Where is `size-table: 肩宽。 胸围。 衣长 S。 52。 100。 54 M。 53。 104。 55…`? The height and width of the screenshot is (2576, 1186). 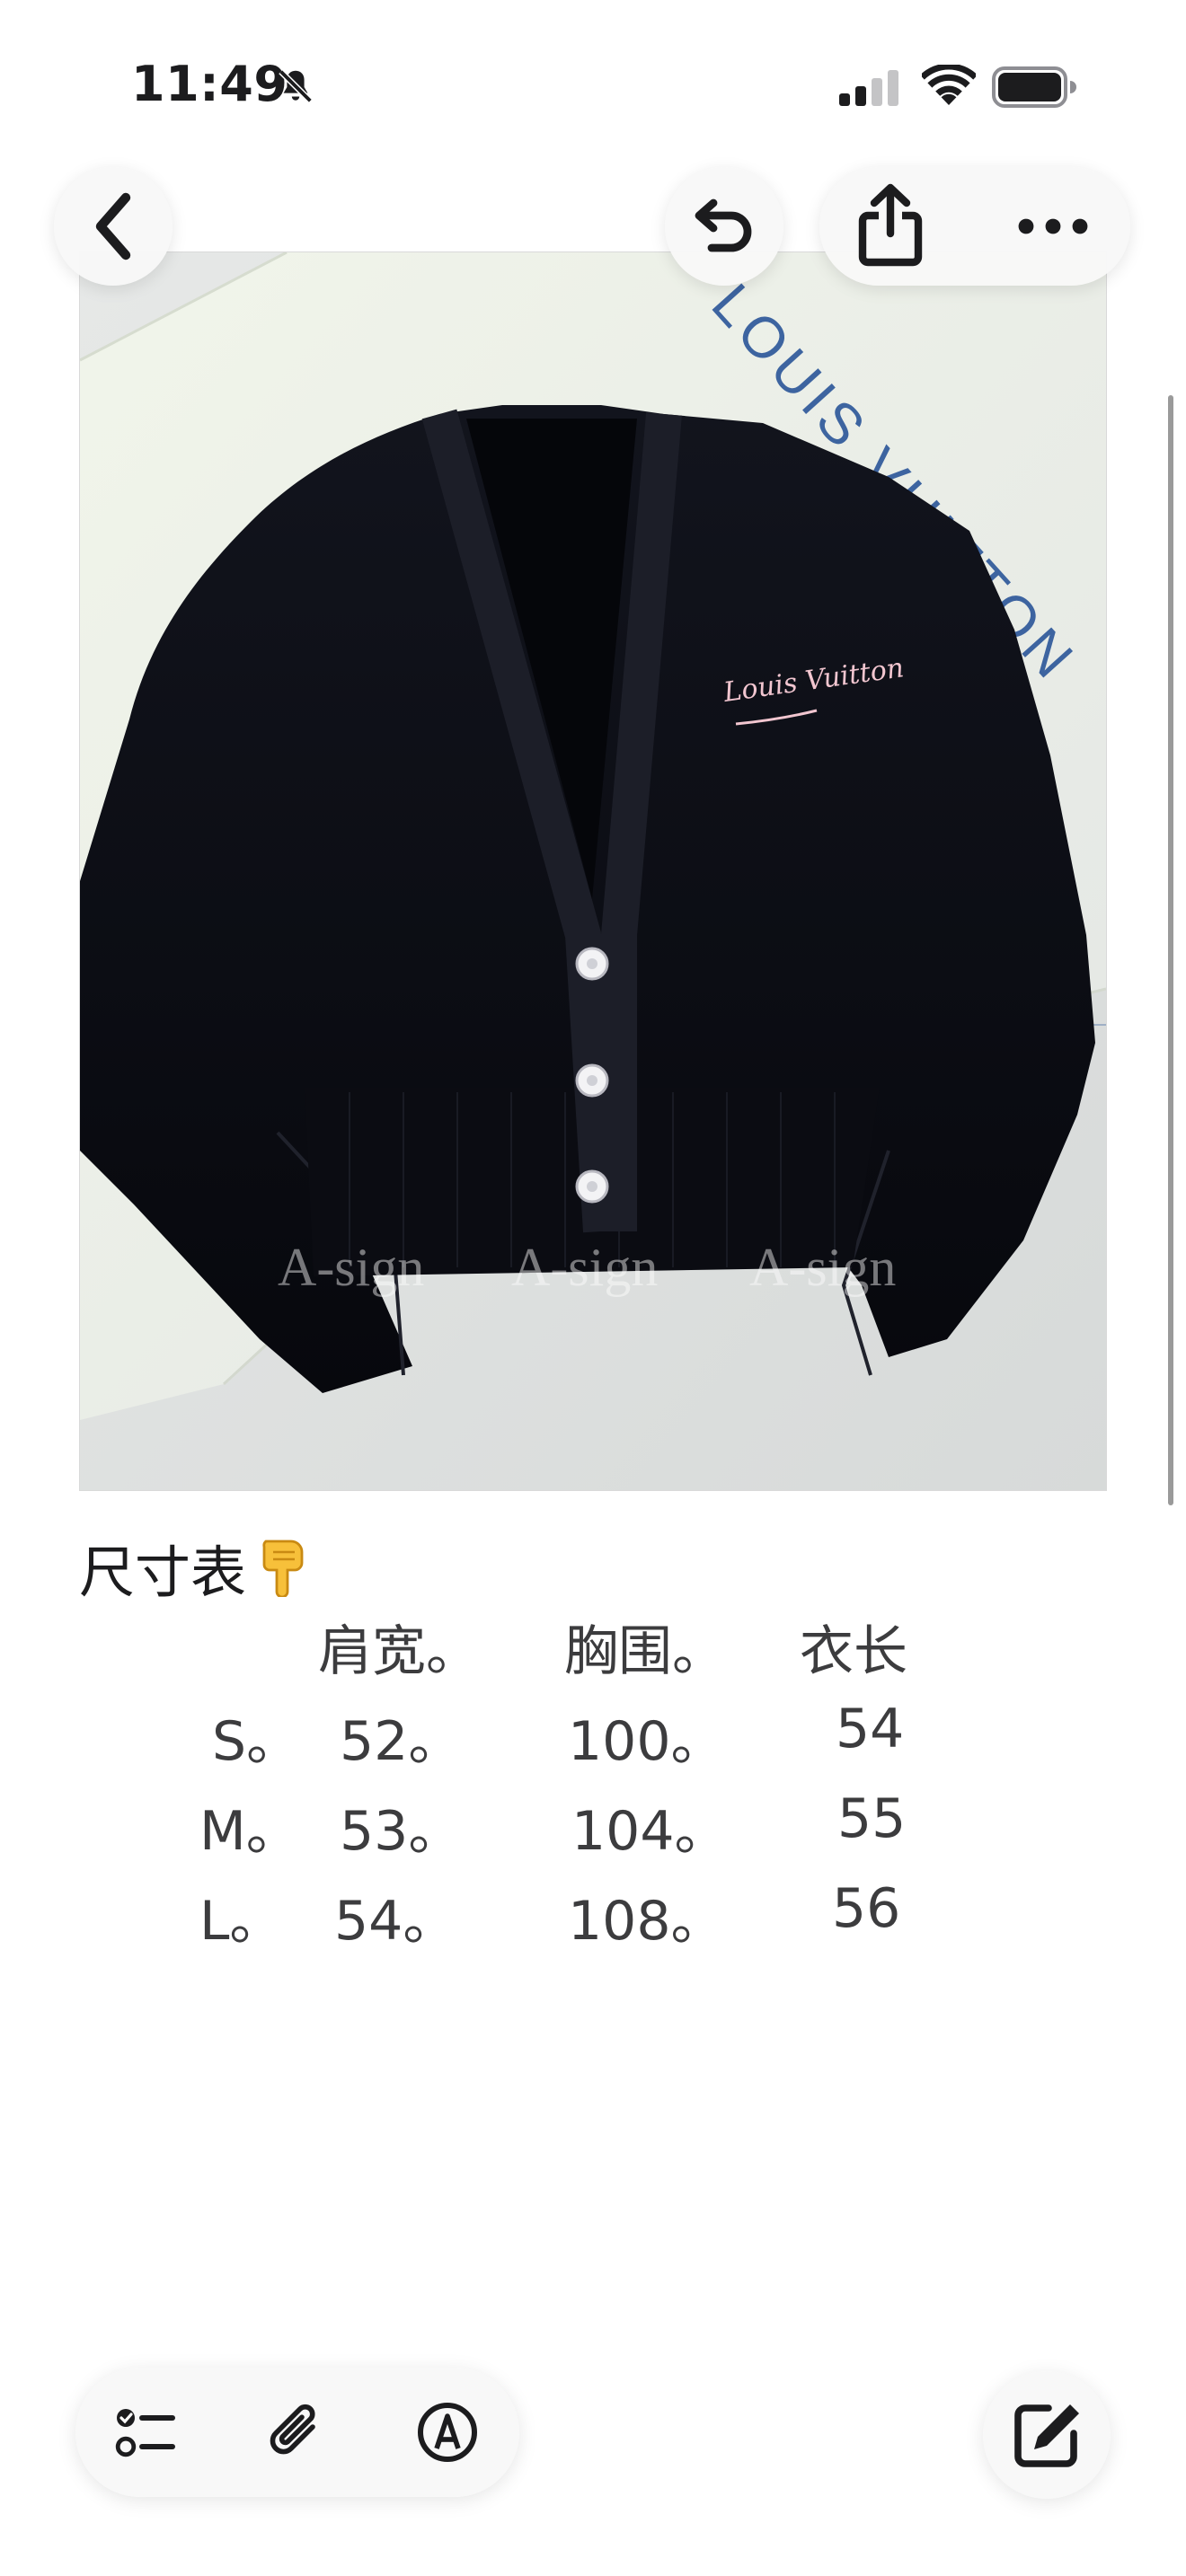 size-table: 肩宽。 胸围。 衣长 S。 52。 100。 54 M。 53。 104。 55… is located at coordinates (593, 1787).